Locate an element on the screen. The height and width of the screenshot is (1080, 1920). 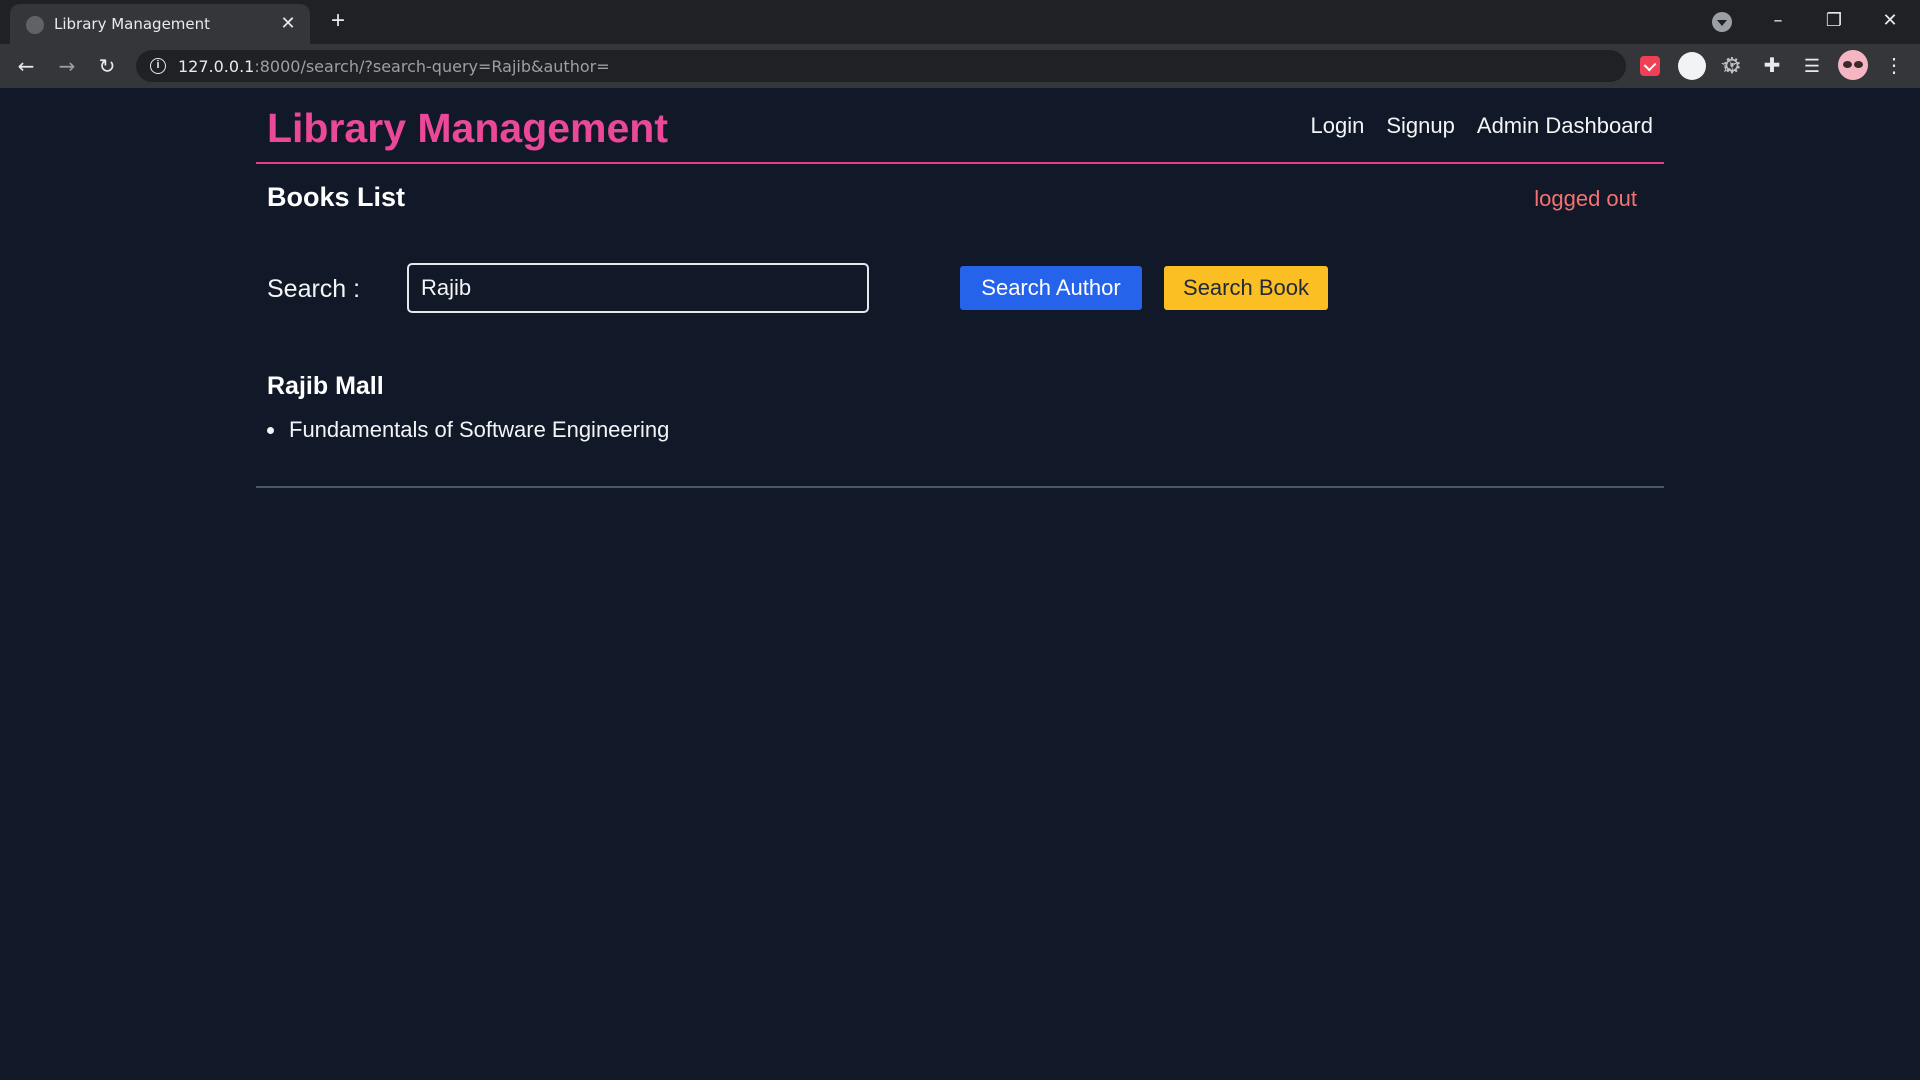
tab-search-icon is located at coordinates (1722, 22).